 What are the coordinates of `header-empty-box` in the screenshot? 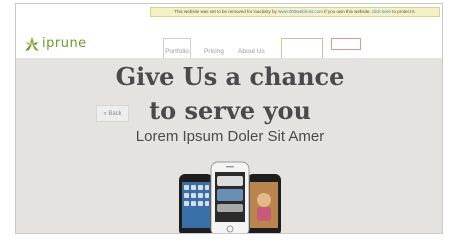 It's located at (302, 48).